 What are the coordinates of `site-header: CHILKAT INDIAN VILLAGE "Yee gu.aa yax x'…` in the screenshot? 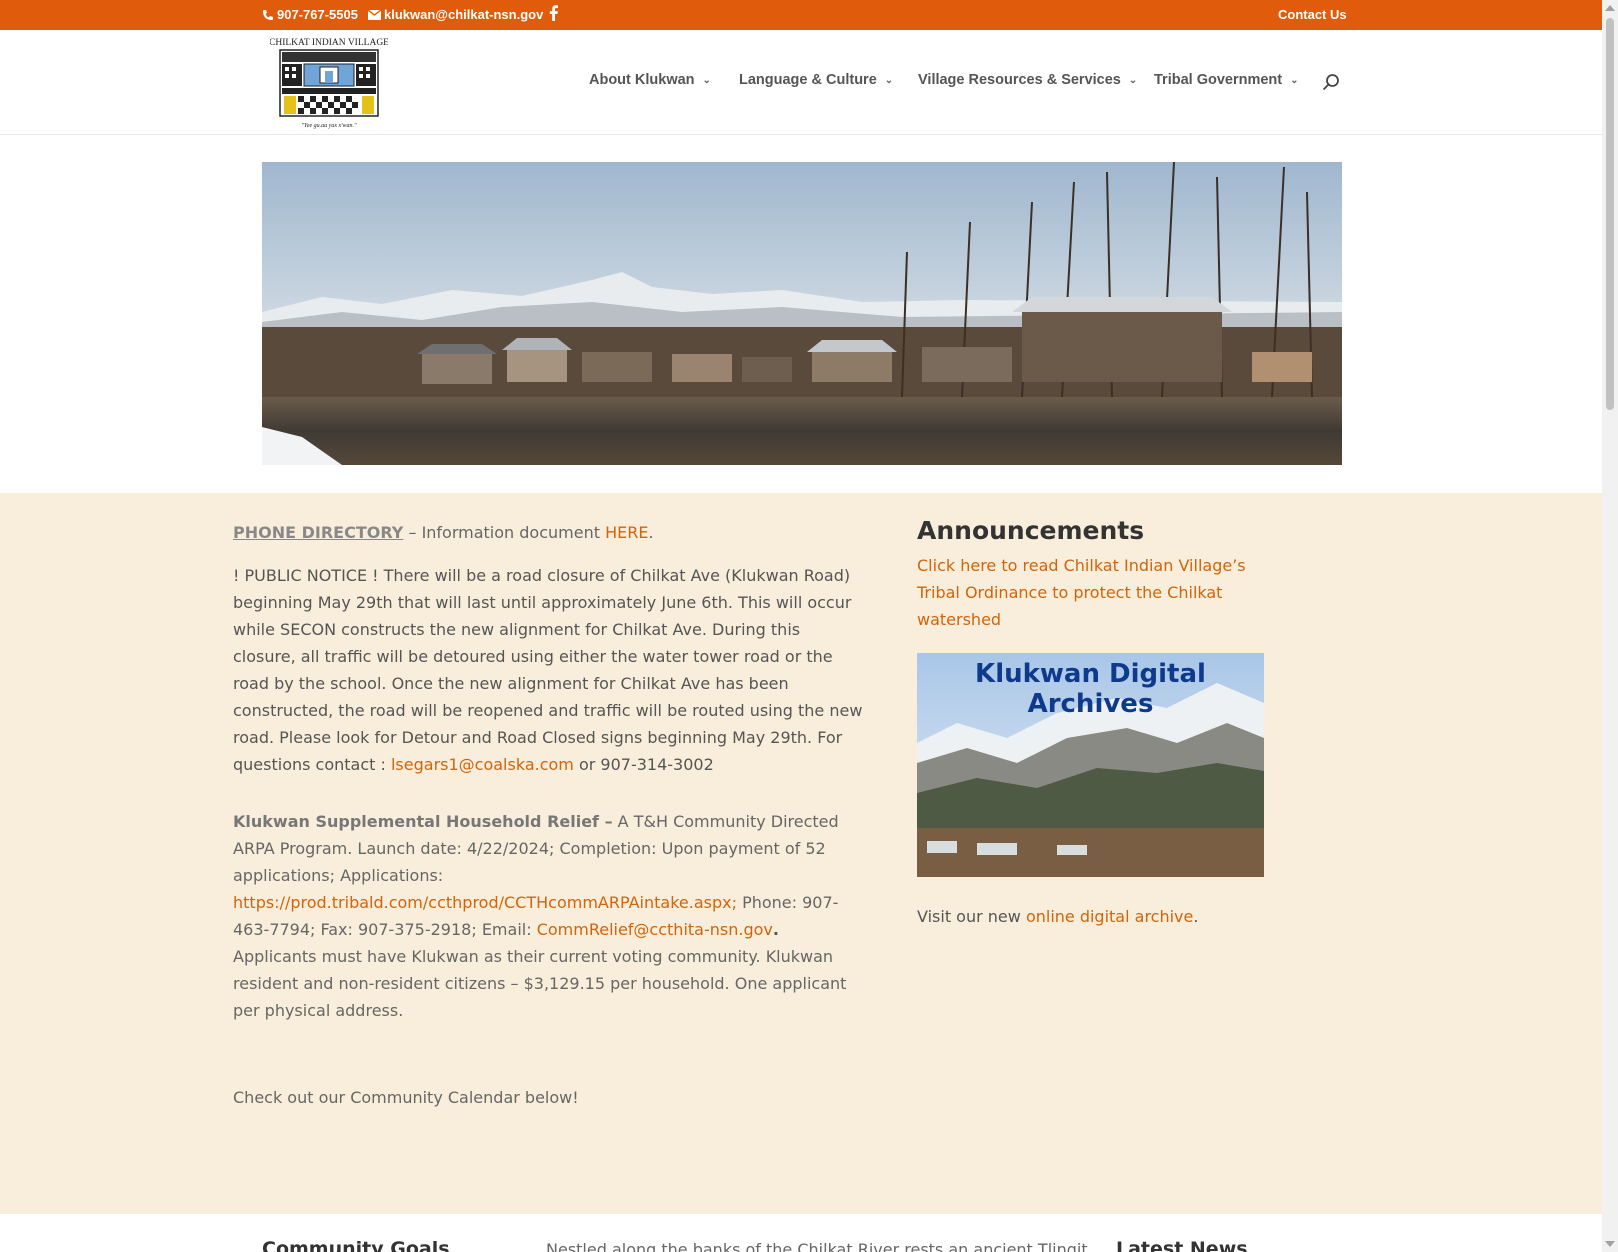 It's located at (801, 82).